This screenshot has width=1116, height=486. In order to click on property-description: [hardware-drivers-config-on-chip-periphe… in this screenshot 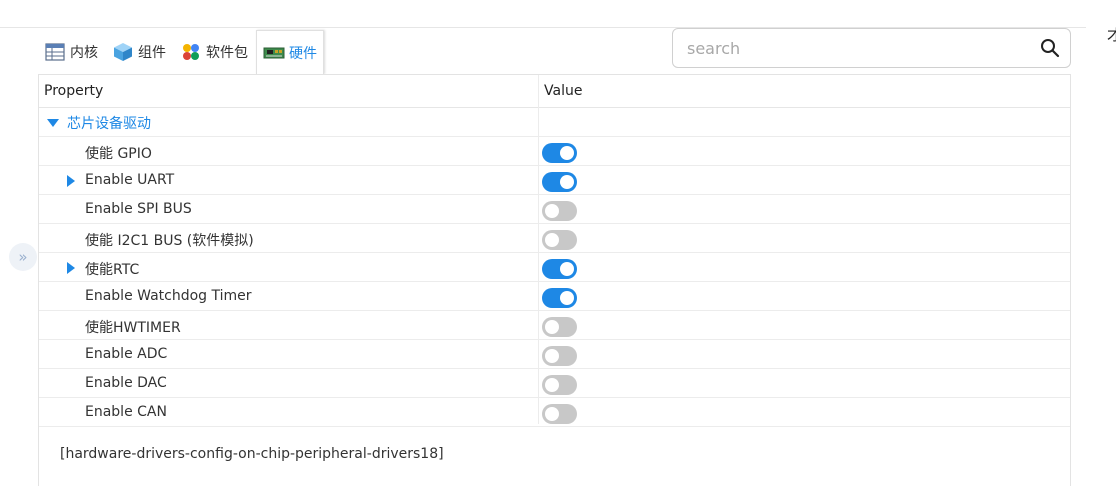, I will do `click(252, 454)`.